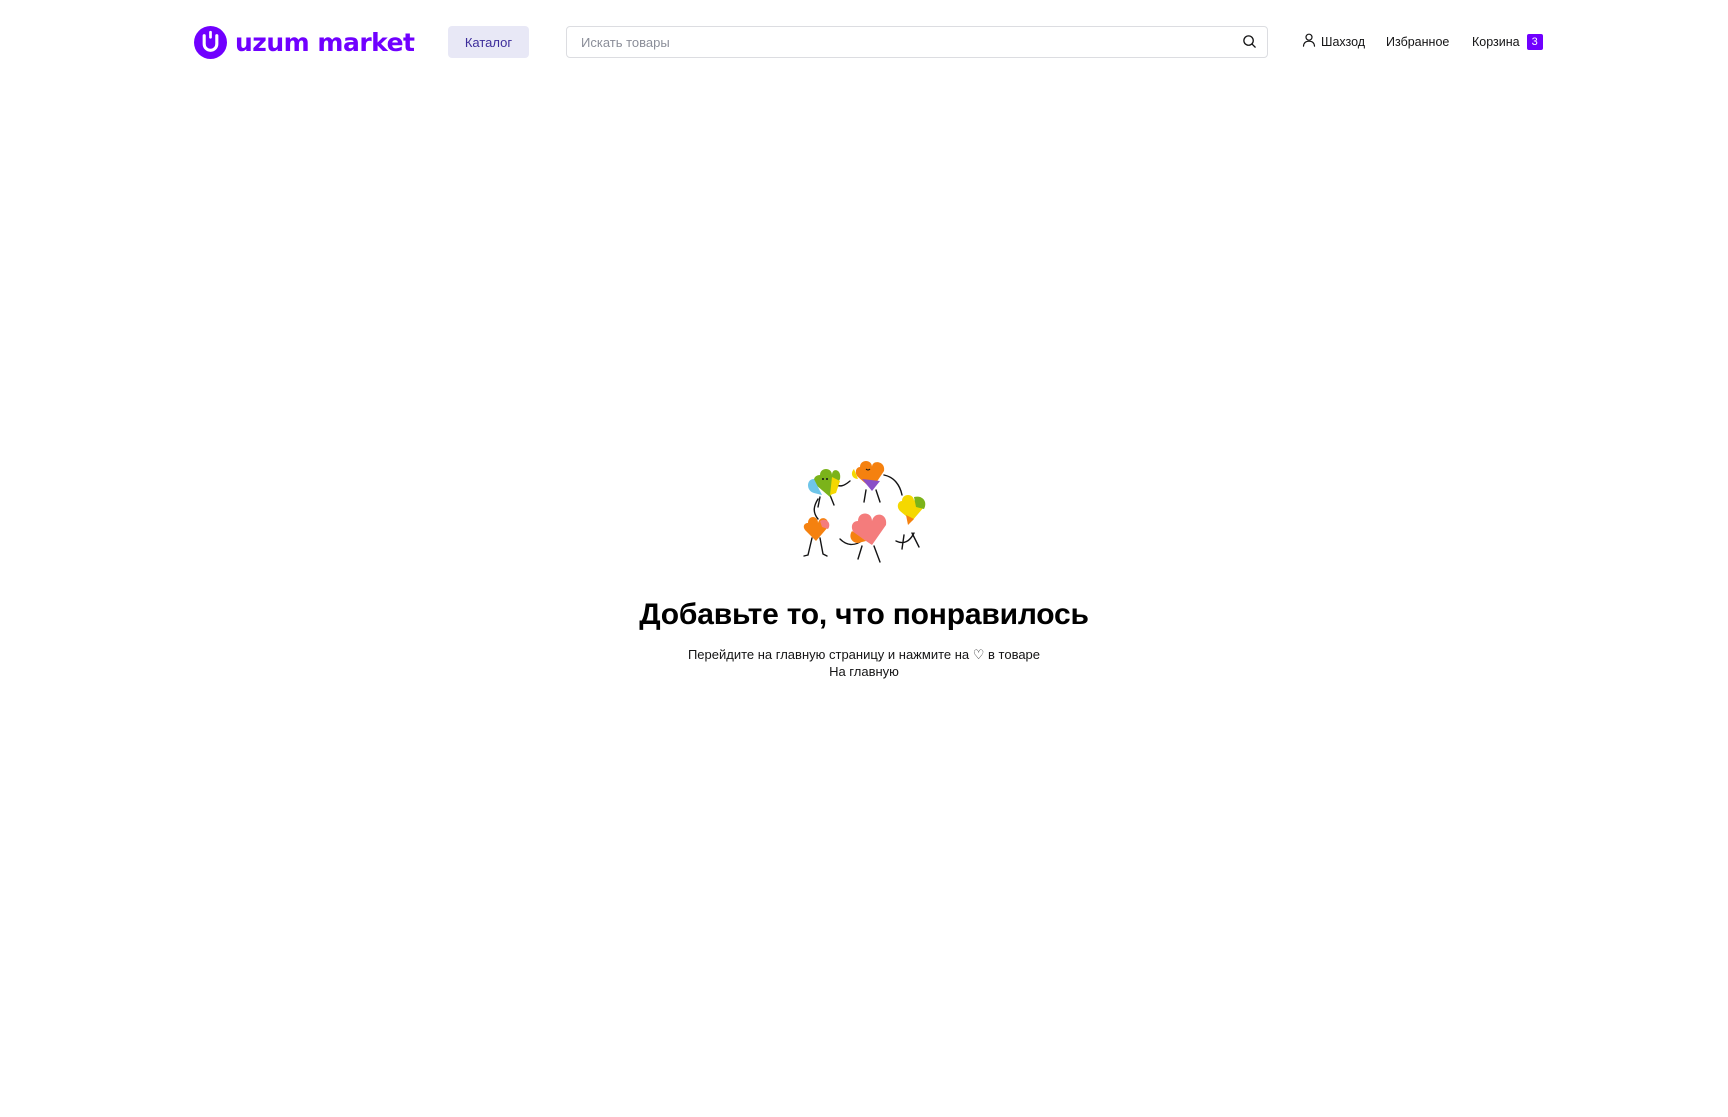  I want to click on search-input, so click(897, 42).